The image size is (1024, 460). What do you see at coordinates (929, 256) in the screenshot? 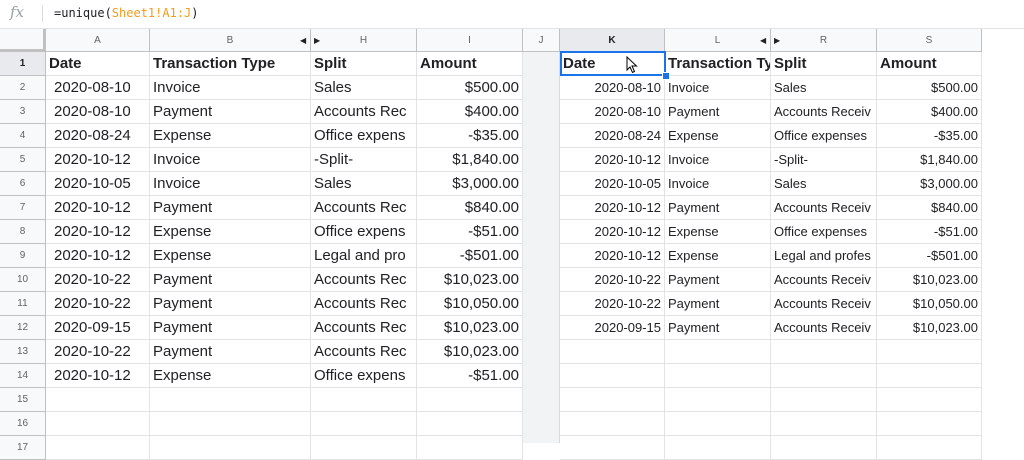
I see `data-cell-right: -$501.00` at bounding box center [929, 256].